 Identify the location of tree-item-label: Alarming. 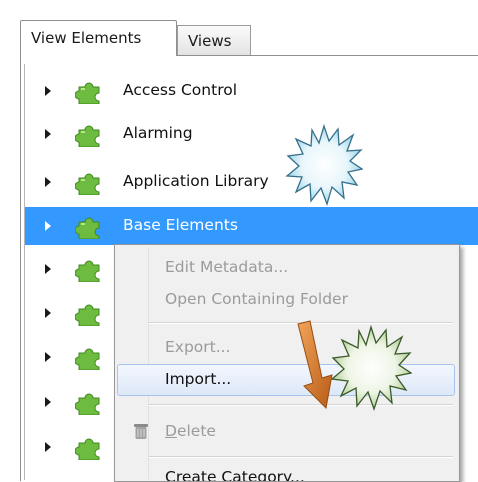
(158, 133).